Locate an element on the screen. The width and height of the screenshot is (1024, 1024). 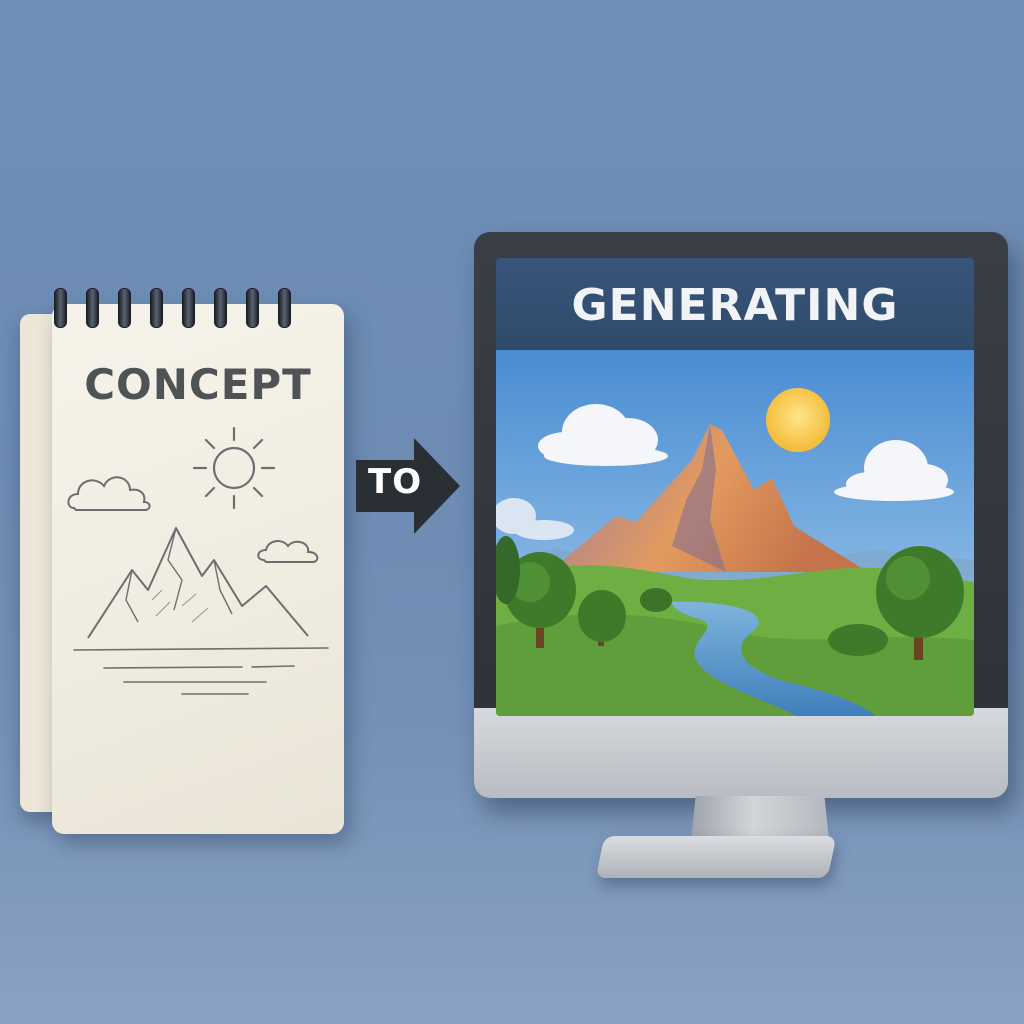
notepad-title: CONCEPT is located at coordinates (198, 384).